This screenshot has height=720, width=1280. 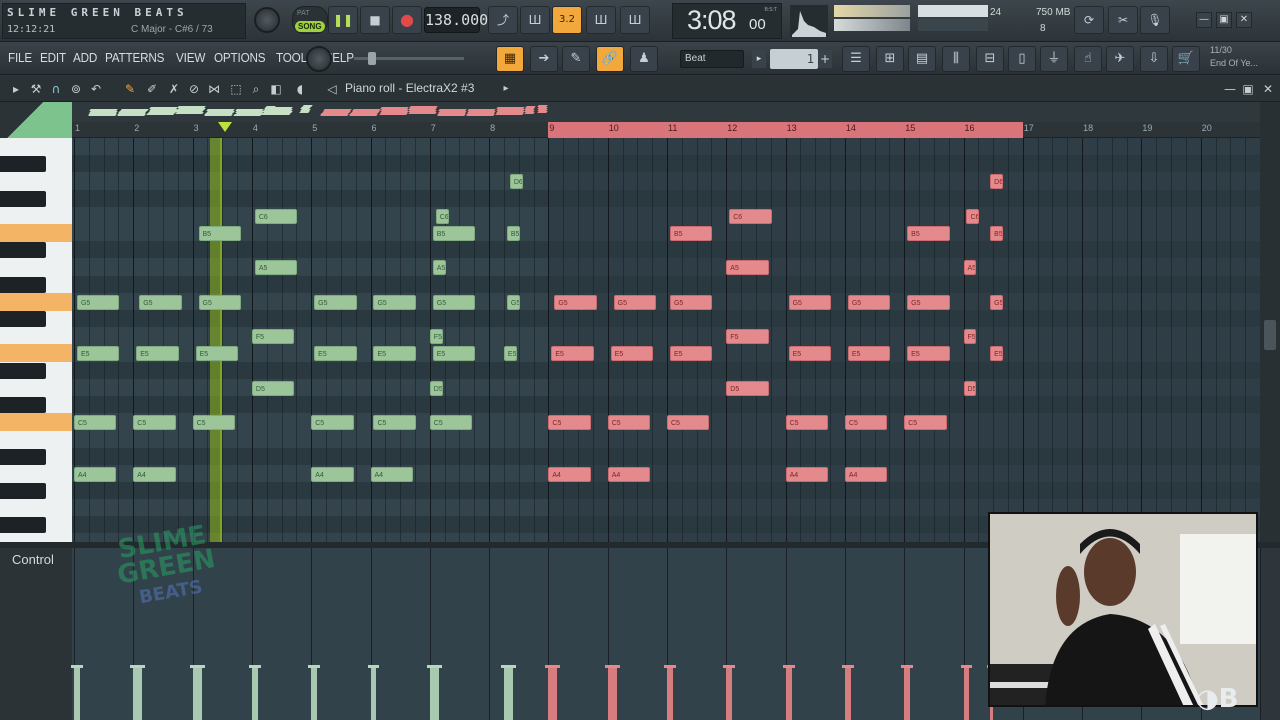 I want to click on close-button: ✕, so click(x=1244, y=20).